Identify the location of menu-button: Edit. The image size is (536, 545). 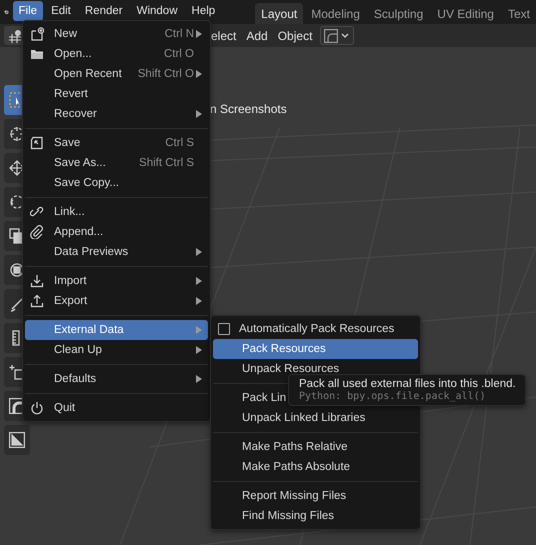
(61, 11).